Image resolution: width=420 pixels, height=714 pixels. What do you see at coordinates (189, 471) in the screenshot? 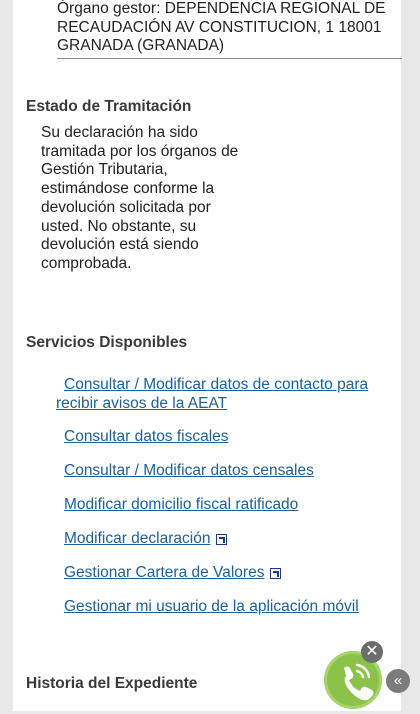
I see `link-datos-censales: Consultar / Modificar datos censales` at bounding box center [189, 471].